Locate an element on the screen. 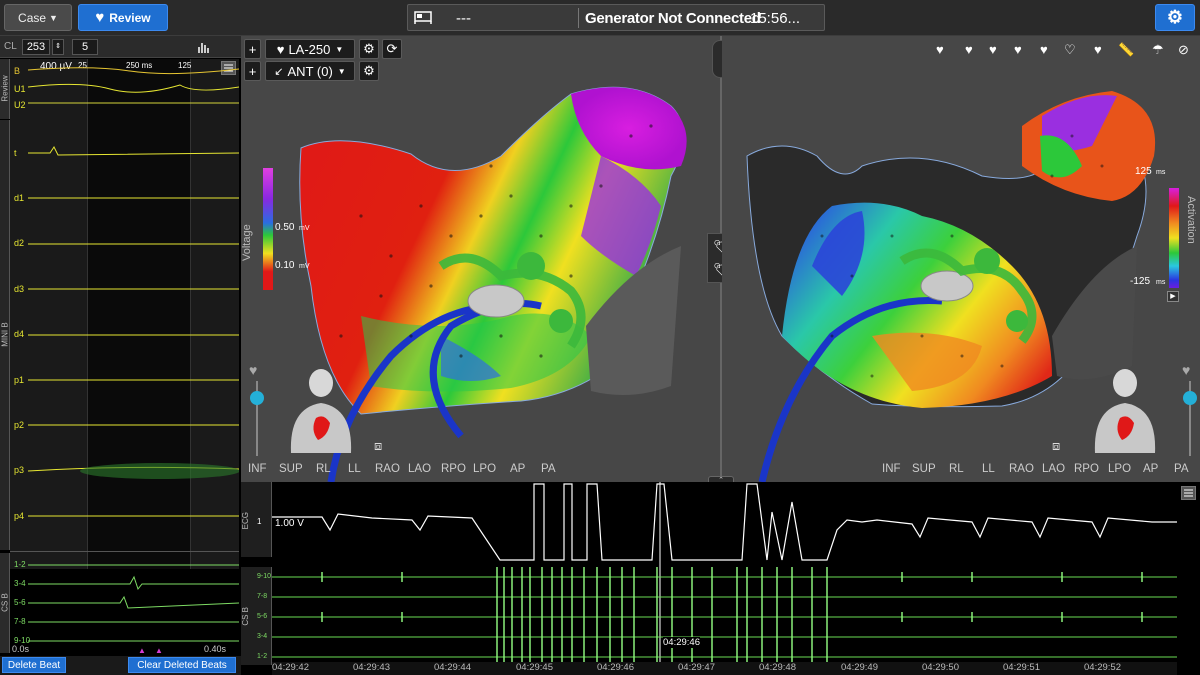 This screenshot has width=1200, height=675. histogram-icon is located at coordinates (204, 47).